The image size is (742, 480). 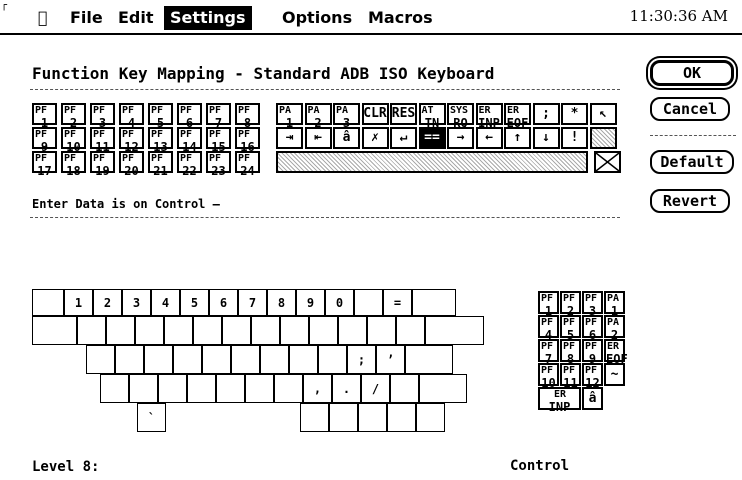 What do you see at coordinates (44, 116) in the screenshot?
I see `pf-key-1: PF 1` at bounding box center [44, 116].